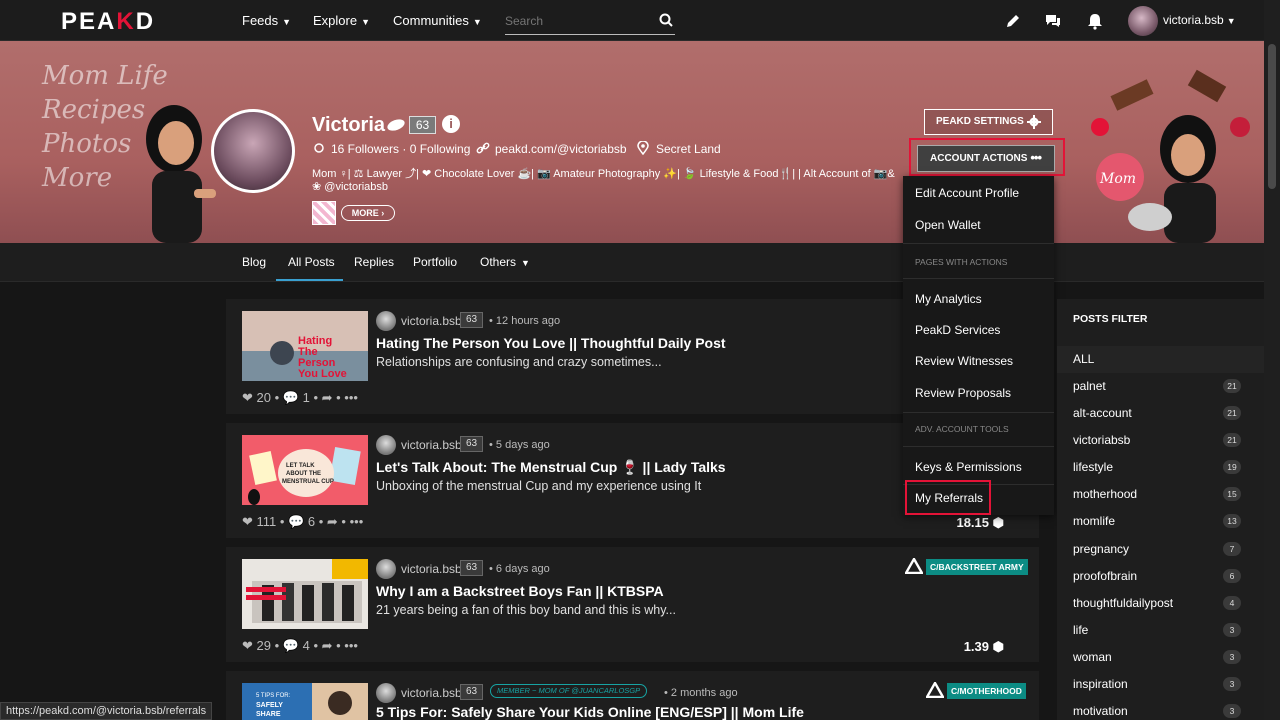  What do you see at coordinates (309, 280) in the screenshot?
I see `active-tab-indicator` at bounding box center [309, 280].